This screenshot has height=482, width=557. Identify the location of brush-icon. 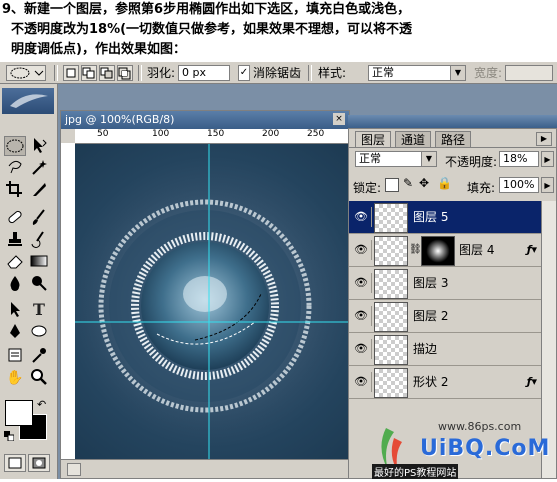
(38, 217).